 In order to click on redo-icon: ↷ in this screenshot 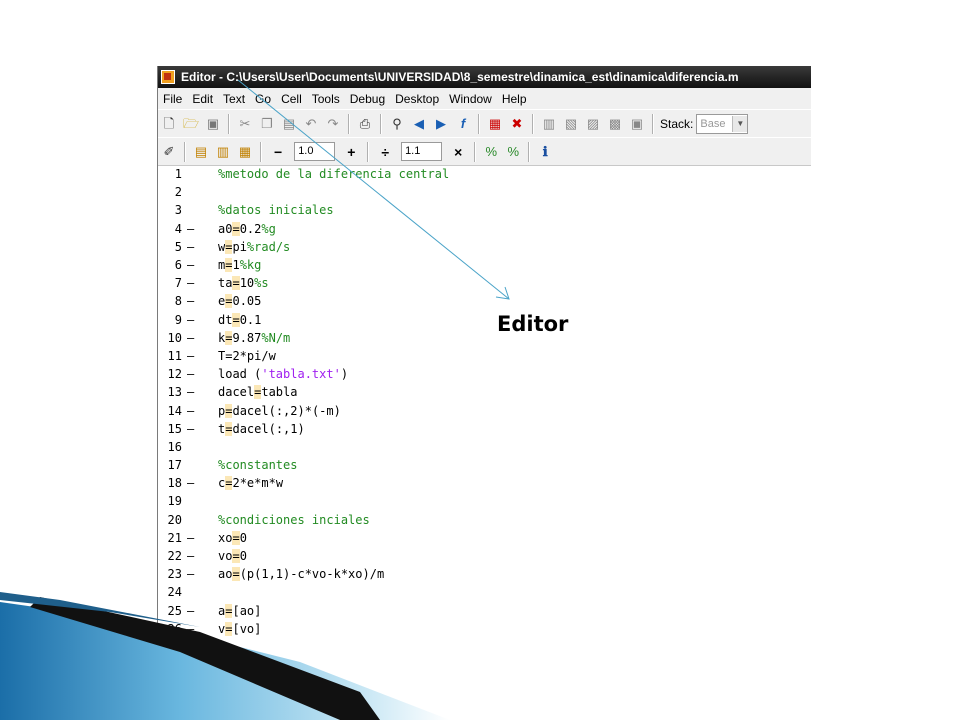, I will do `click(333, 124)`.